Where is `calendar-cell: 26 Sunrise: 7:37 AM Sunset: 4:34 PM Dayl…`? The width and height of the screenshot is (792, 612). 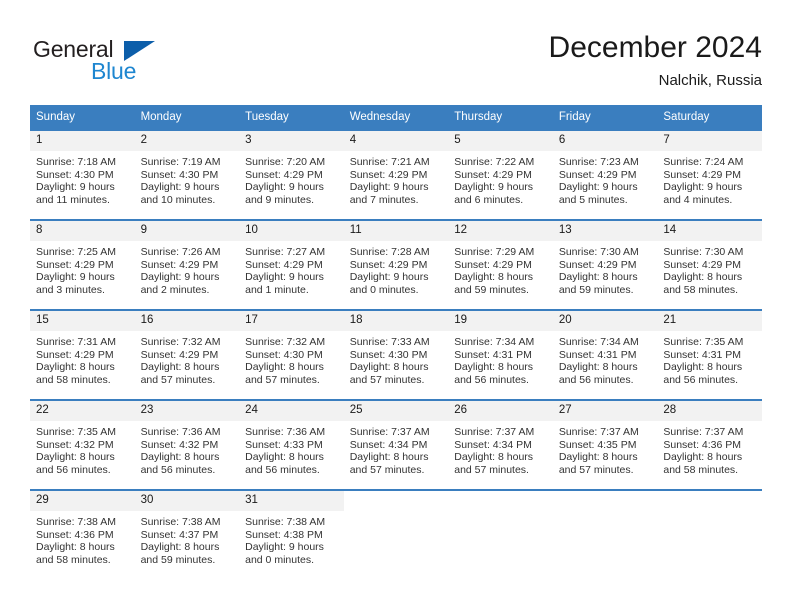
calendar-cell: 26 Sunrise: 7:37 AM Sunset: 4:34 PM Dayl… is located at coordinates (500, 444).